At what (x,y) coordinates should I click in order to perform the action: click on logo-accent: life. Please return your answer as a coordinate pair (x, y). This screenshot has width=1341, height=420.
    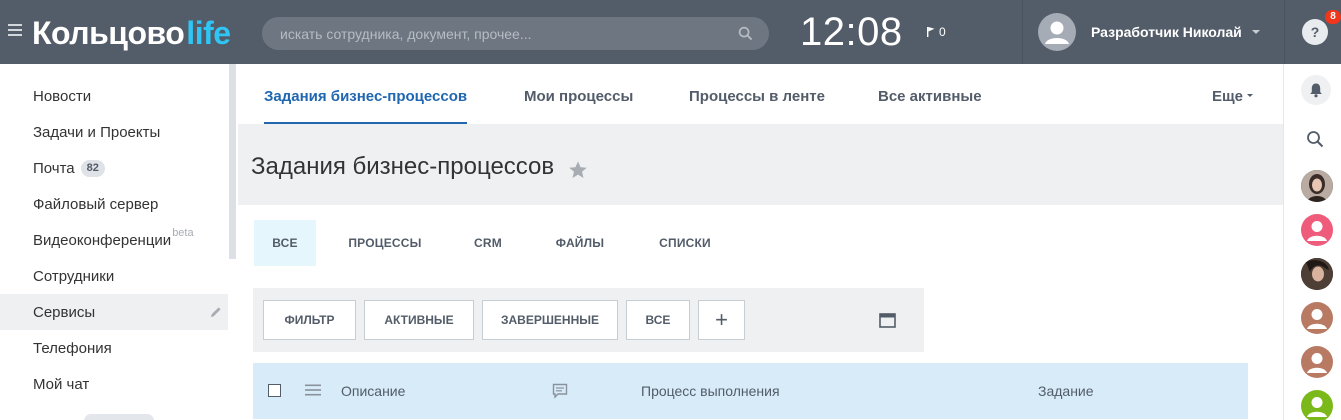
    Looking at the image, I should click on (208, 33).